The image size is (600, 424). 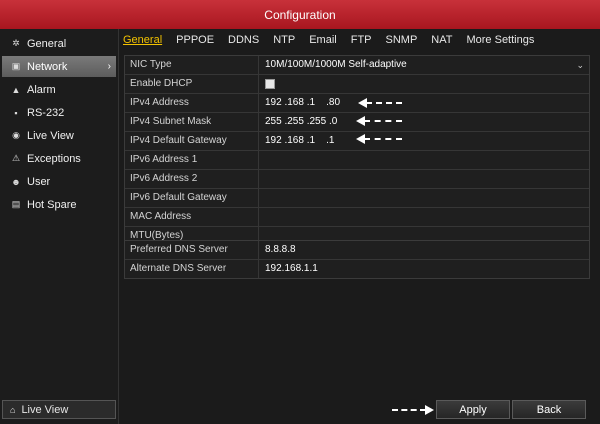 I want to click on sidebar-item-hot-spare: ▤ Hot Spare, so click(x=59, y=204).